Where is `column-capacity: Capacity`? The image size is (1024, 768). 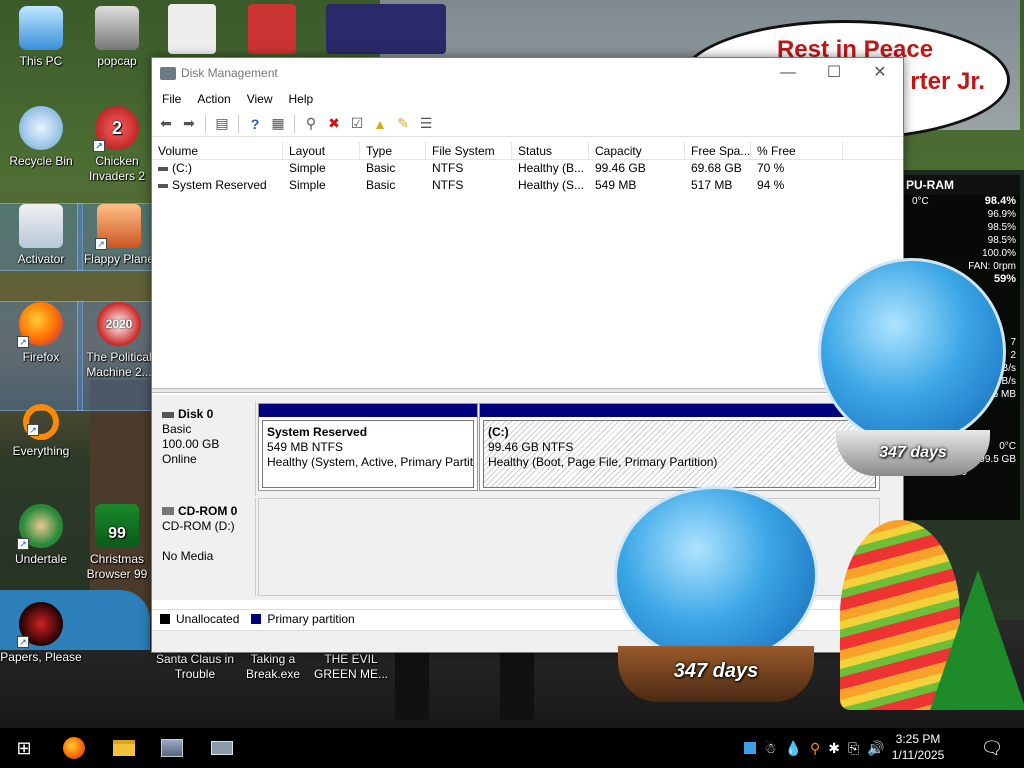
column-capacity: Capacity is located at coordinates (637, 150).